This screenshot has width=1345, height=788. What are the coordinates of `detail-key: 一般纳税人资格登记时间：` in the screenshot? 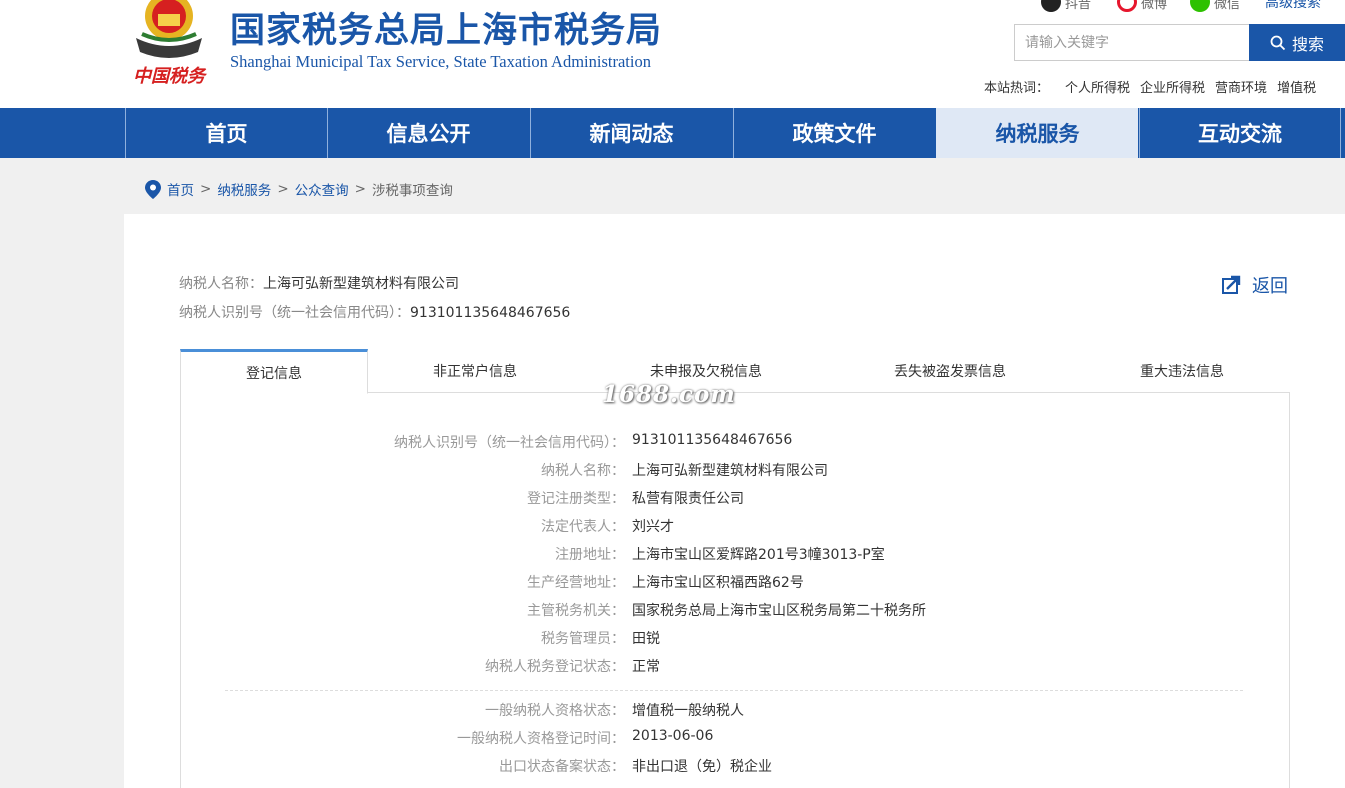 It's located at (541, 739).